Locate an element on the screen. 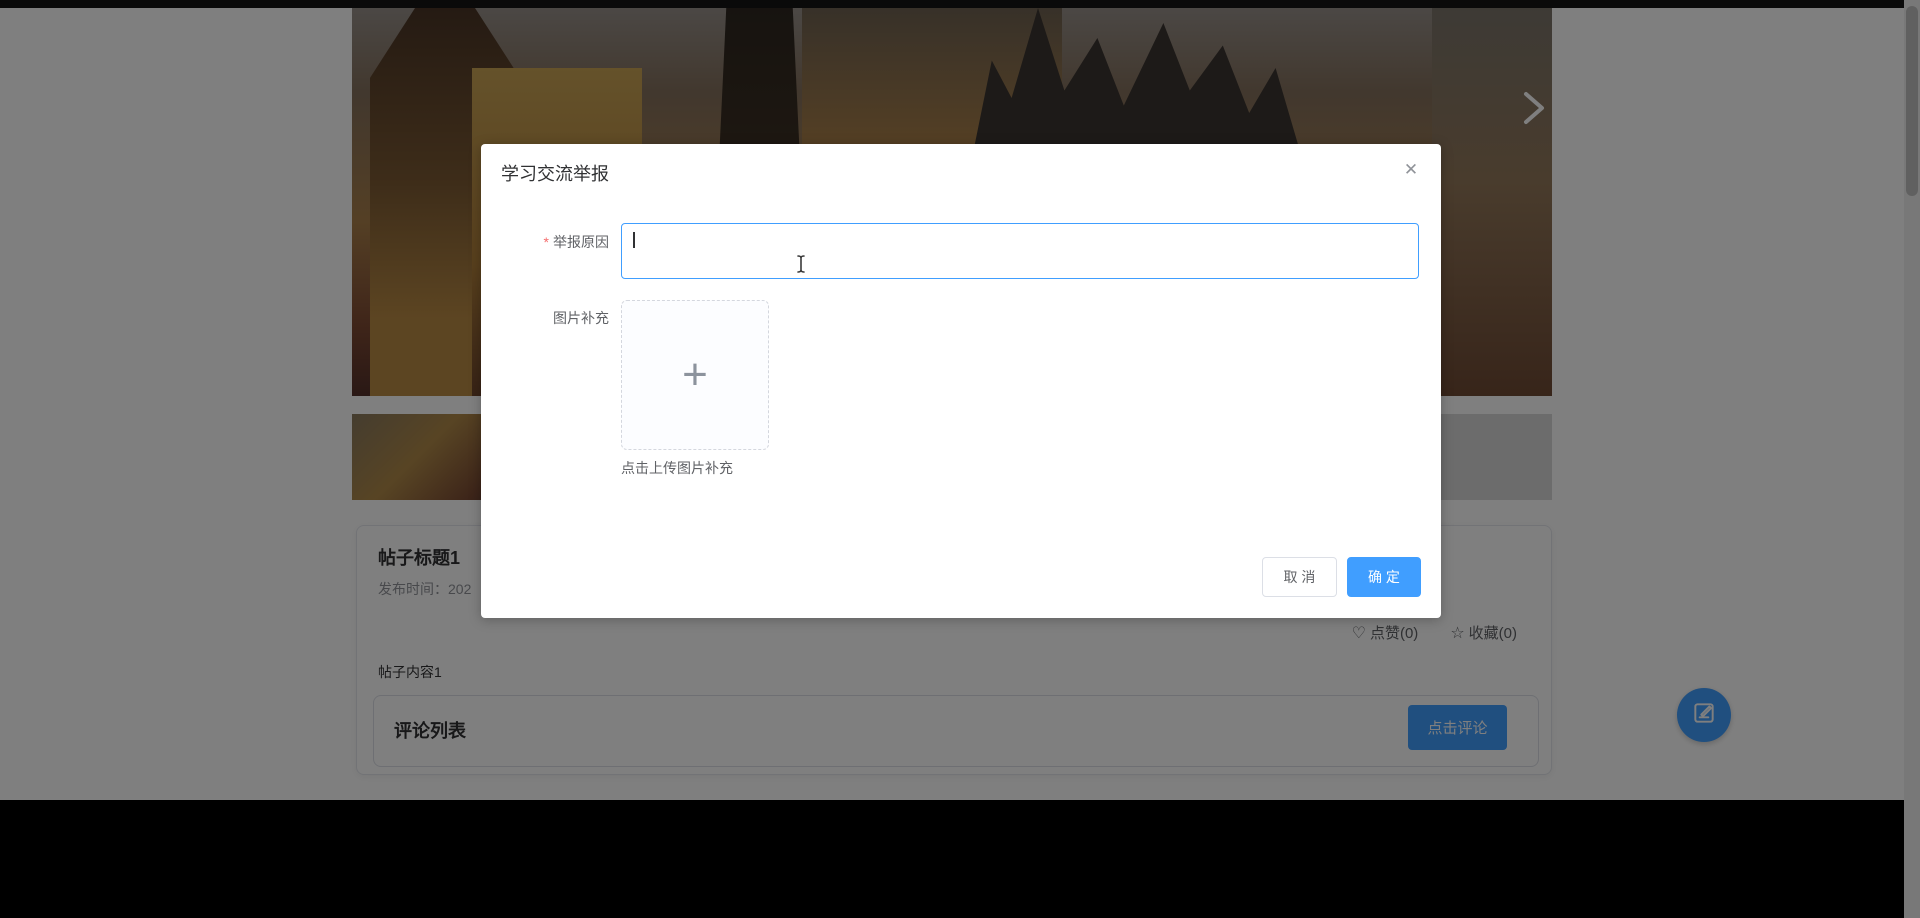 The height and width of the screenshot is (918, 1920). reason-field-label: * 举报原因 is located at coordinates (576, 242).